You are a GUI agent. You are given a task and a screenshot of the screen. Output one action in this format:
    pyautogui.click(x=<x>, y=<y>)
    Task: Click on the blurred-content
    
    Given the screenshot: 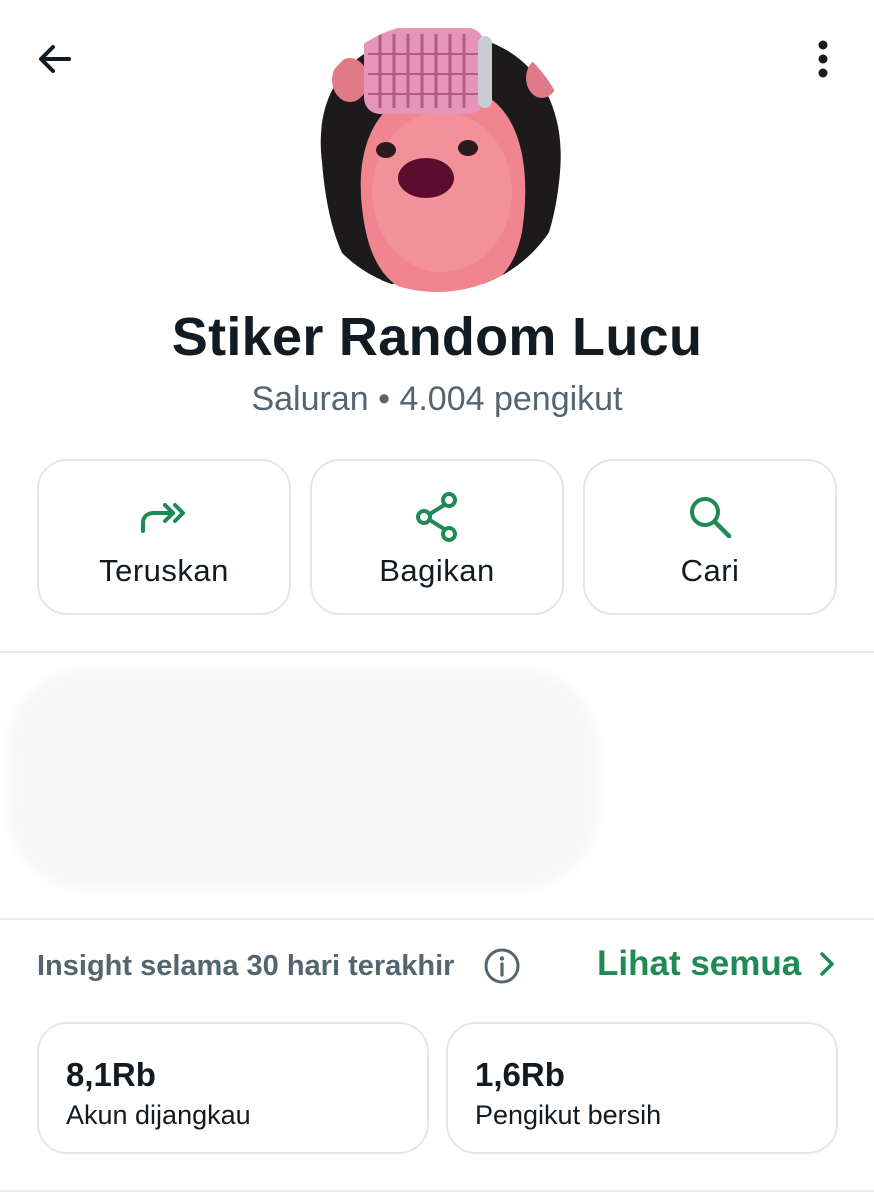 What is the action you would take?
    pyautogui.click(x=303, y=779)
    